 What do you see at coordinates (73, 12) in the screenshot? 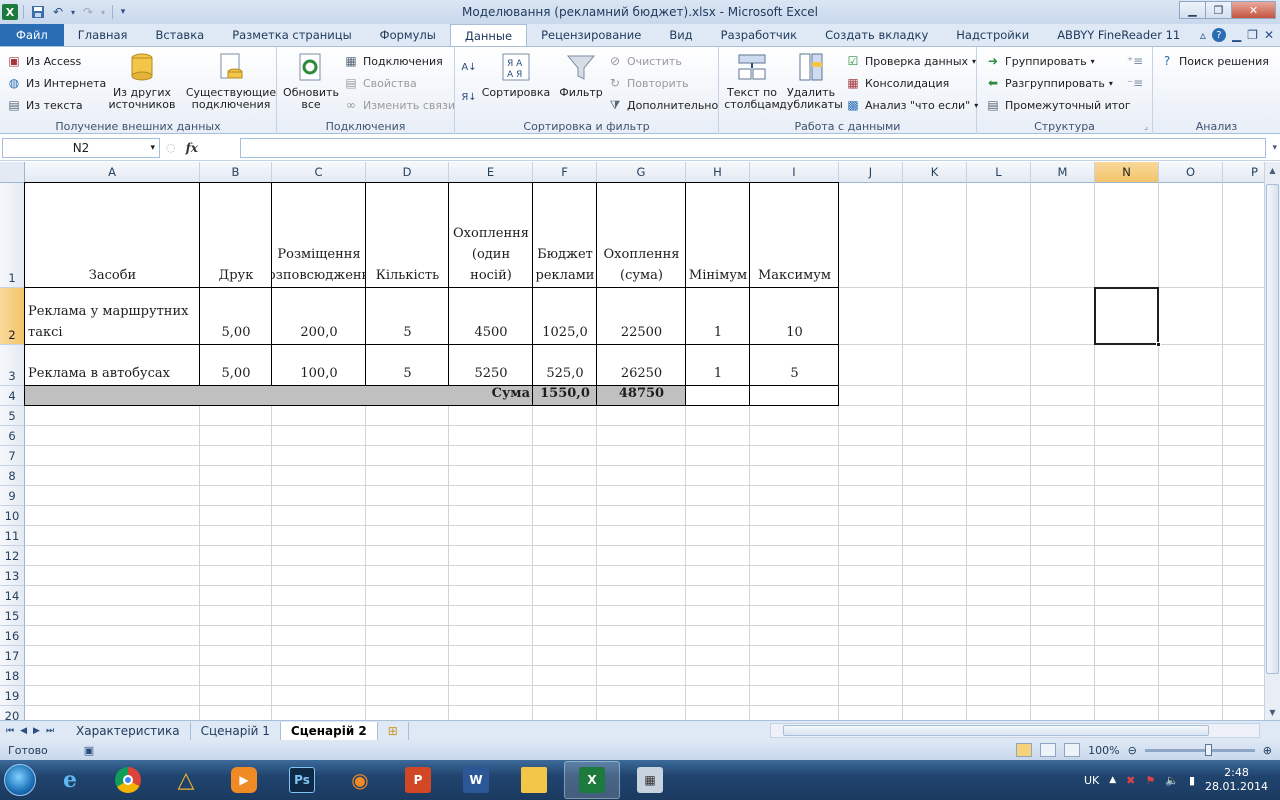
I see `undo-dropdown-icon: ▾` at bounding box center [73, 12].